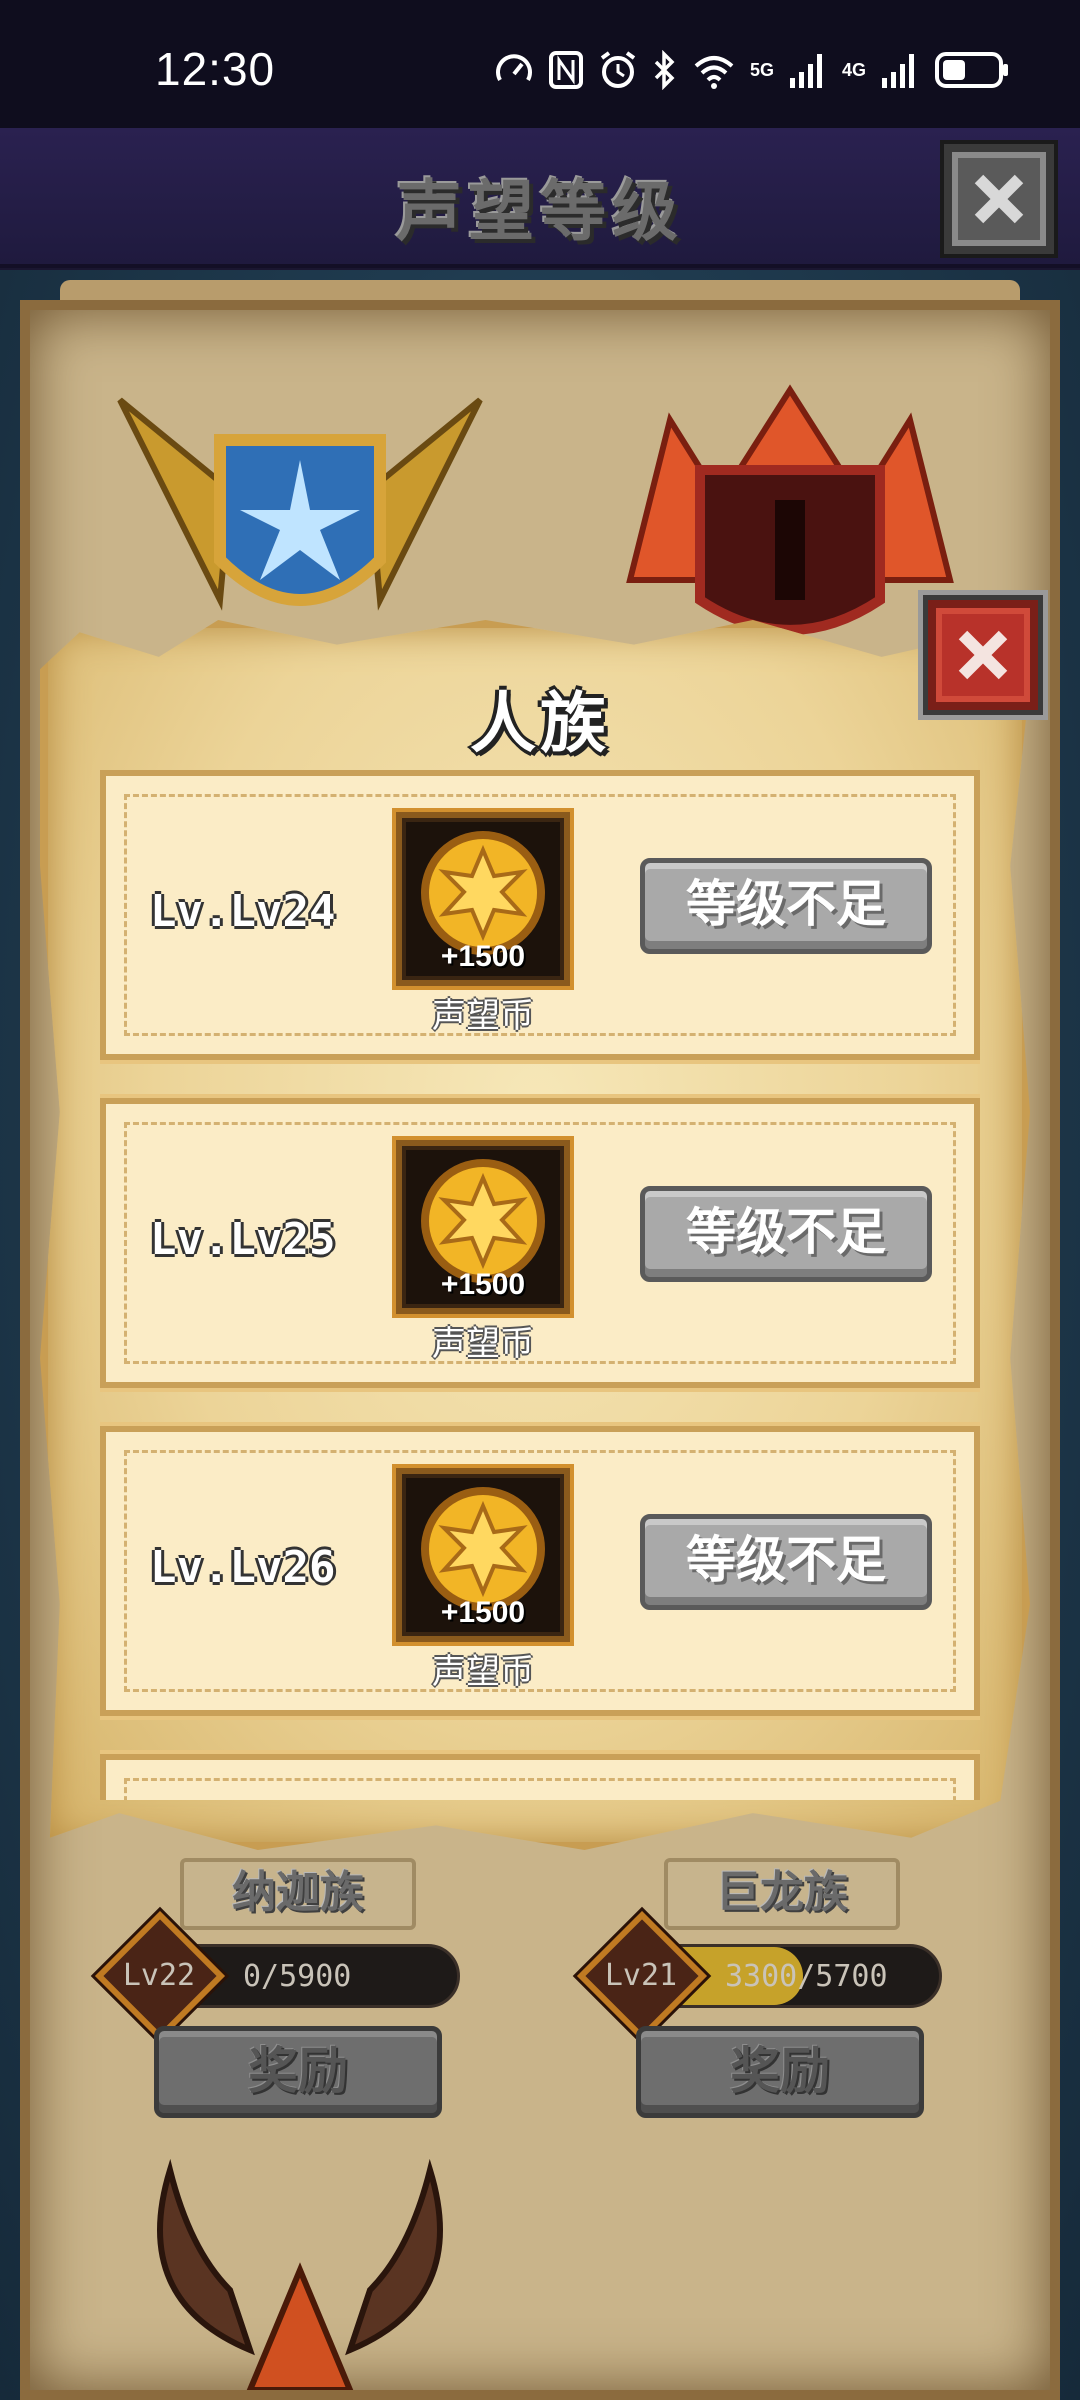  What do you see at coordinates (790, 509) in the screenshot?
I see `orc-faction-emblem` at bounding box center [790, 509].